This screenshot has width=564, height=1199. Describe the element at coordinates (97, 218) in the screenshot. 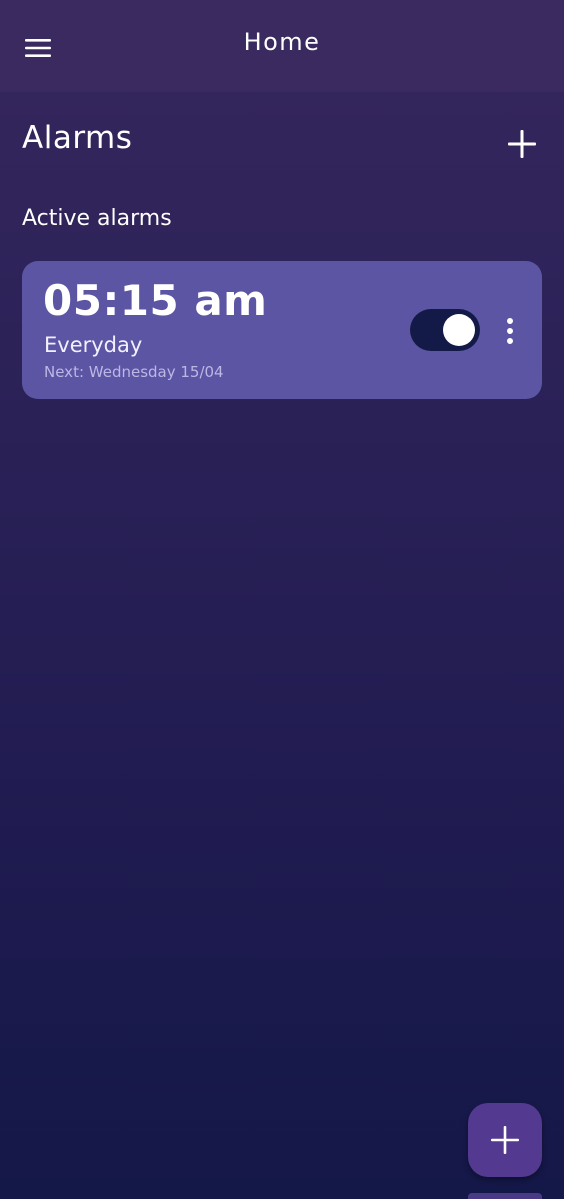

I see `active-alarms-heading: Active alarms` at that location.